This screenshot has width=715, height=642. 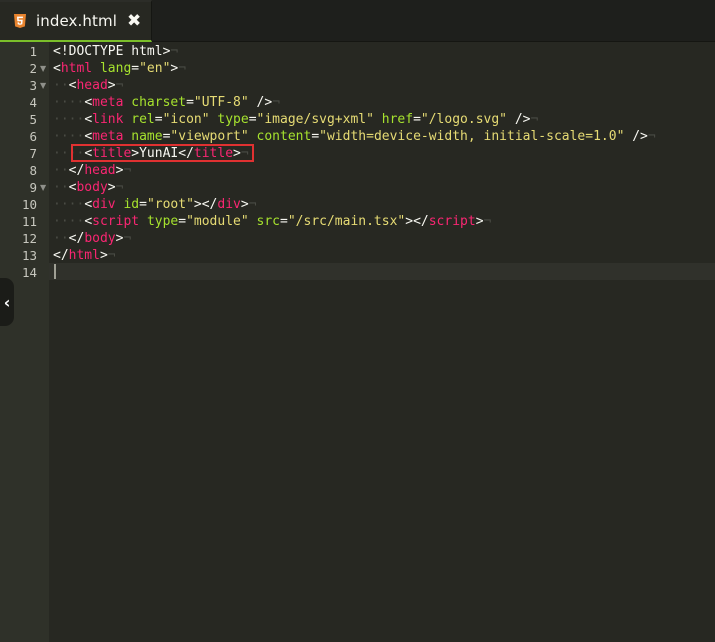 What do you see at coordinates (76, 21) in the screenshot?
I see `tab-index-html: index.html ✖` at bounding box center [76, 21].